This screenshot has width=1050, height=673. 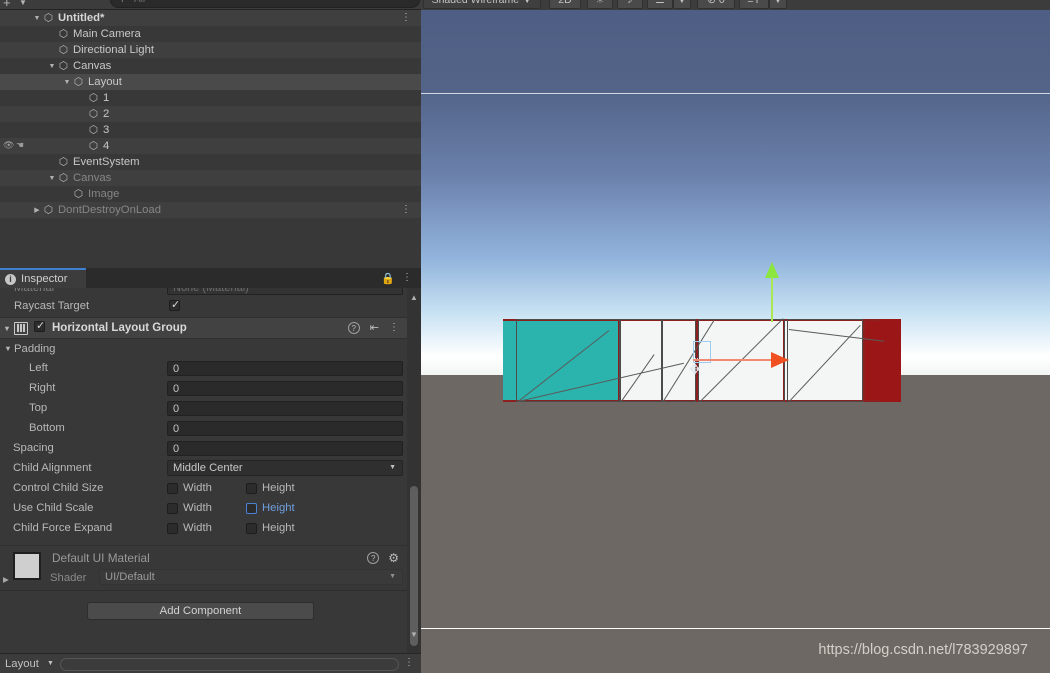 What do you see at coordinates (203, 348) in the screenshot?
I see `padding-foldout: ▼ Padding` at bounding box center [203, 348].